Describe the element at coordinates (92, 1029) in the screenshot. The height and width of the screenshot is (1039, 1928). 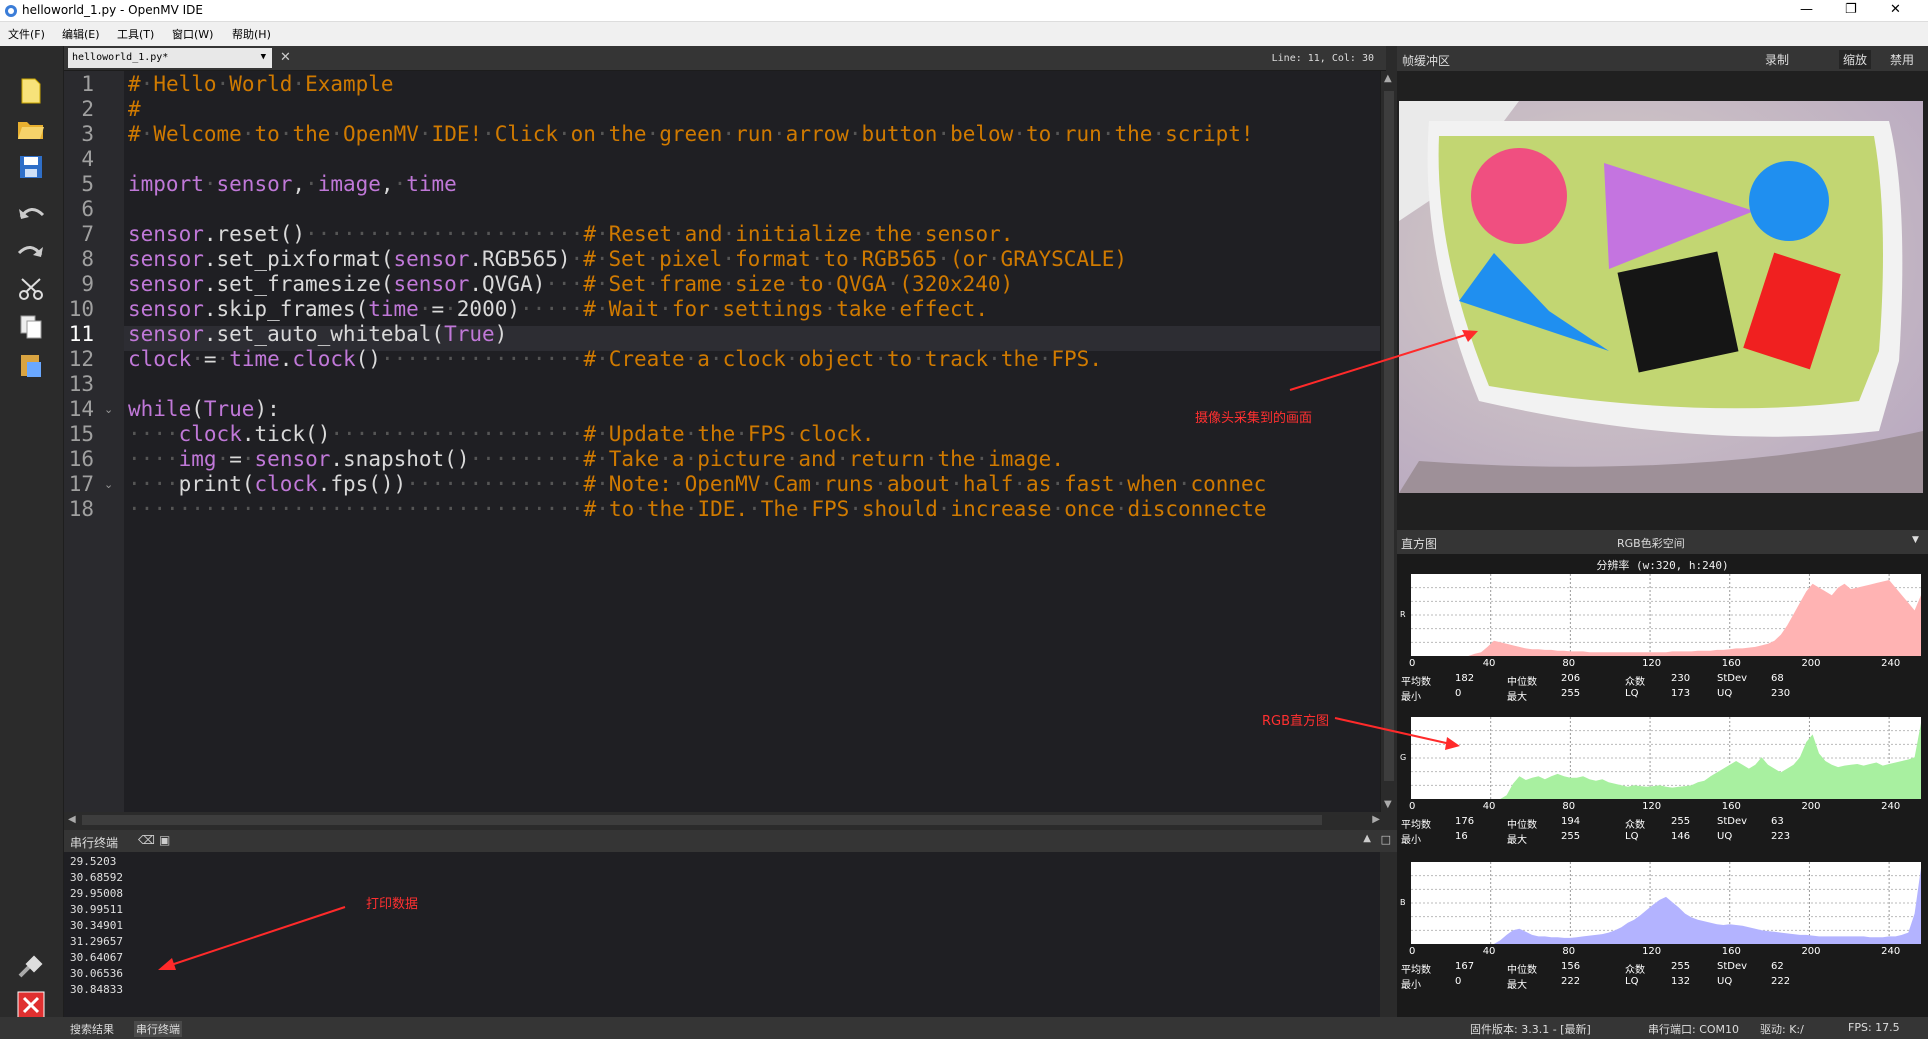
I see `status-tab-search: 搜索结果` at that location.